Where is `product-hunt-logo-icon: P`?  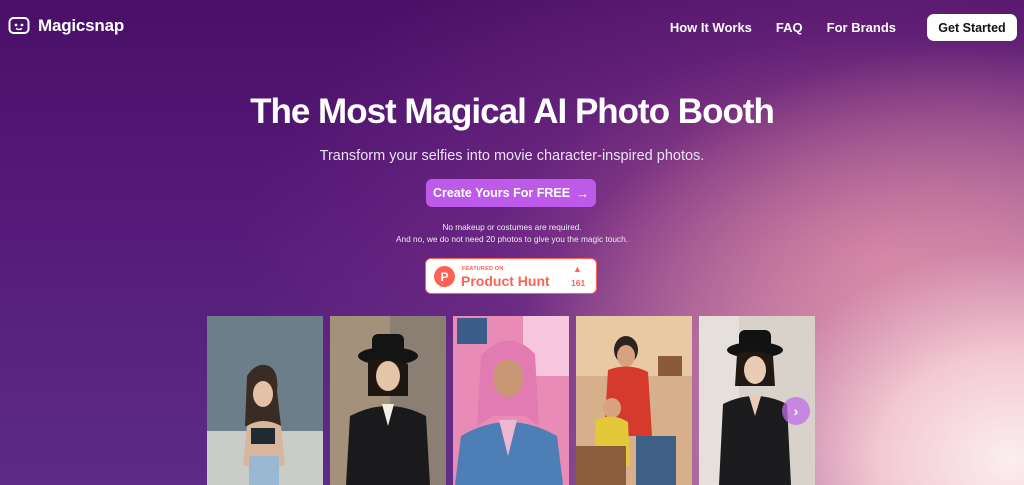
product-hunt-logo-icon: P is located at coordinates (444, 276).